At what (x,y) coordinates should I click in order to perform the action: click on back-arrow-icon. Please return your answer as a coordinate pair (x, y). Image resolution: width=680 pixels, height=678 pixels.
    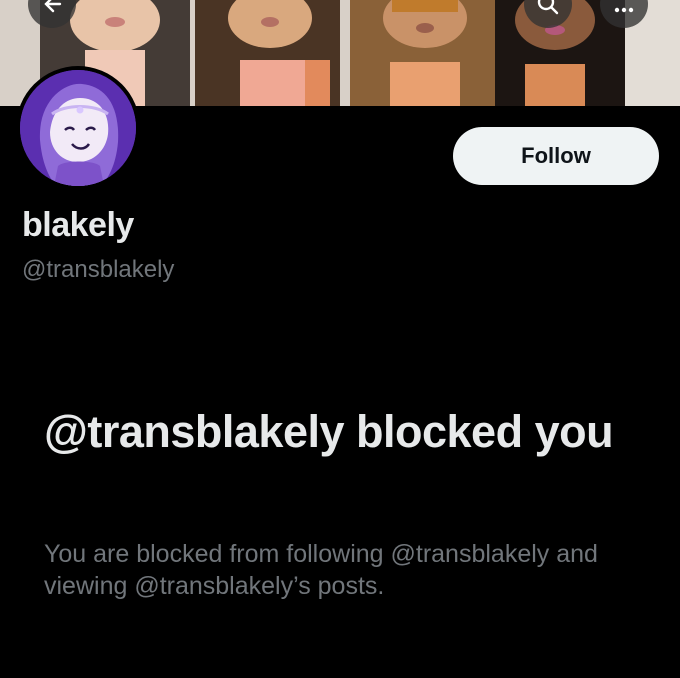
    Looking at the image, I should click on (53, 6).